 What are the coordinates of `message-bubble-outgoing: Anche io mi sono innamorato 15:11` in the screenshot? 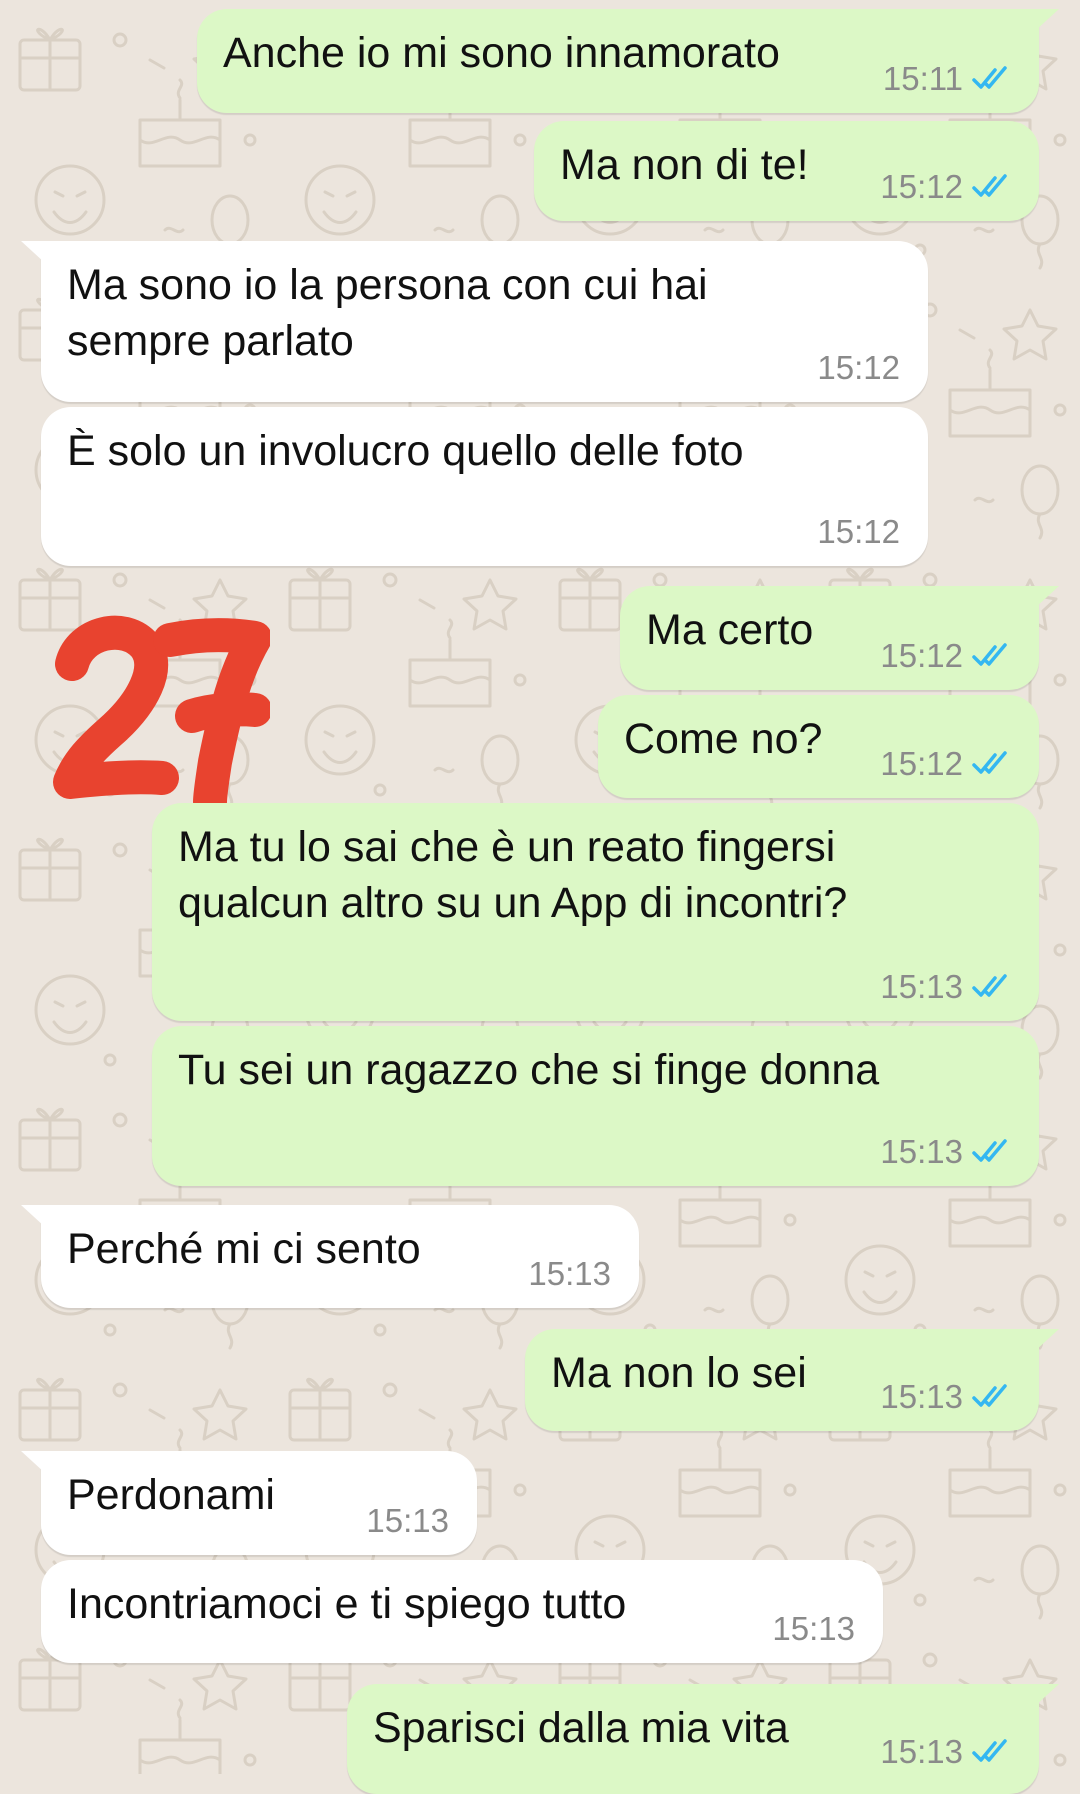 It's located at (628, 61).